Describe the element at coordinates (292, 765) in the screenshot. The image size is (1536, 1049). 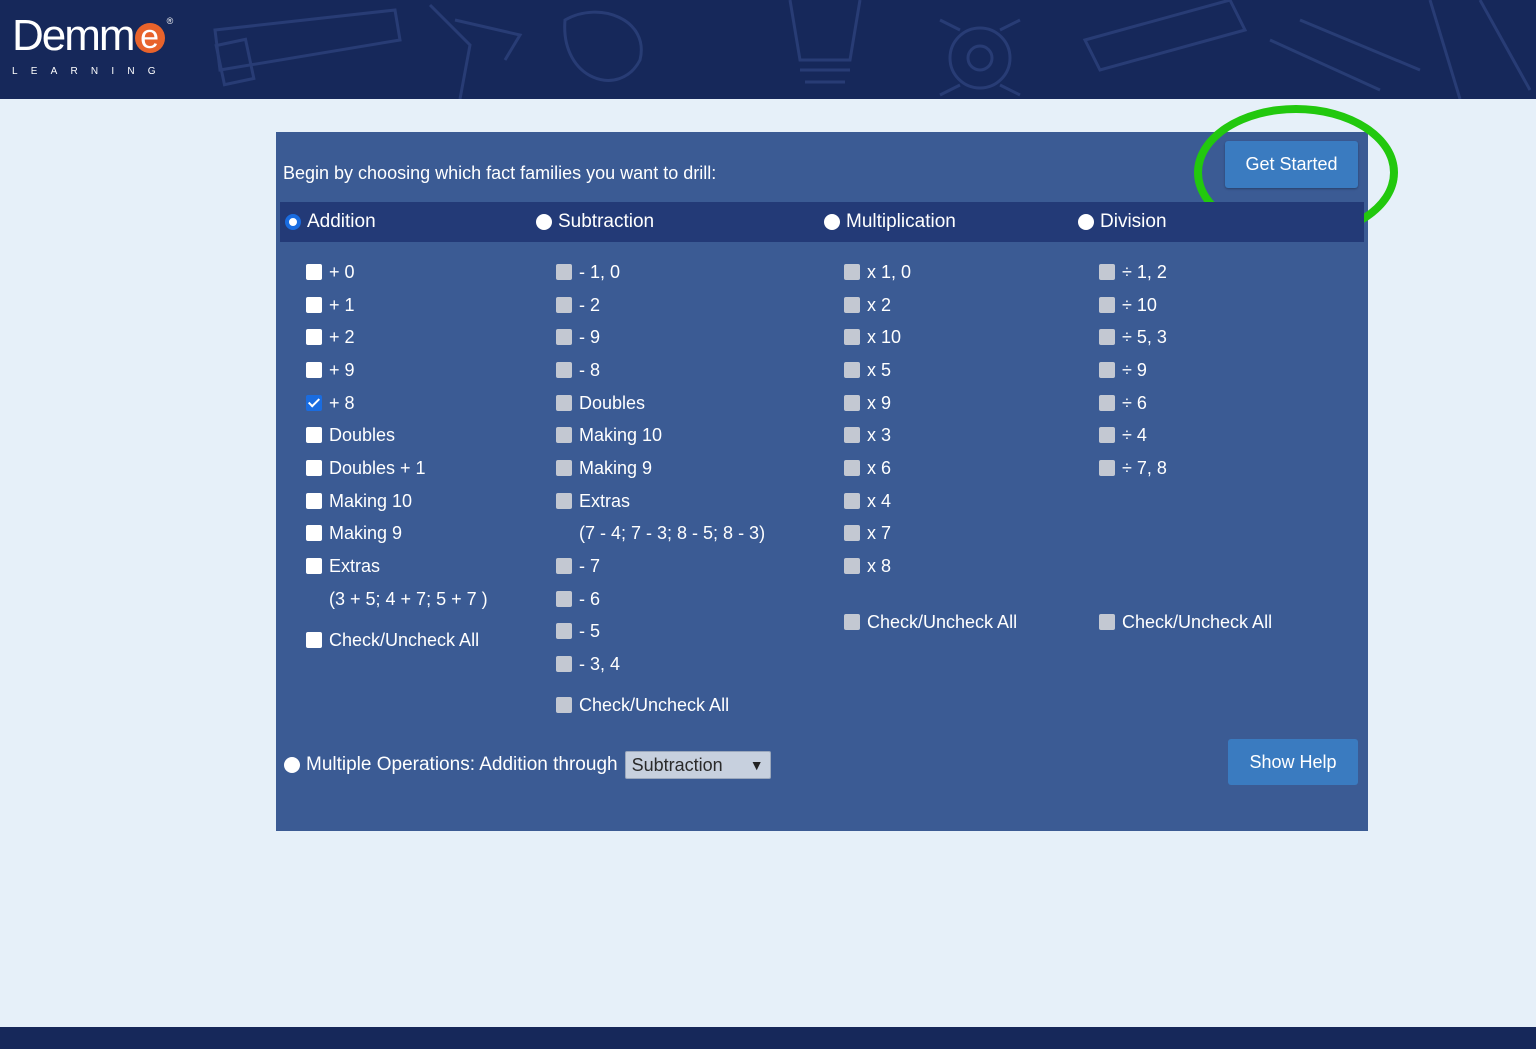
I see `radio-multiple-operations` at that location.